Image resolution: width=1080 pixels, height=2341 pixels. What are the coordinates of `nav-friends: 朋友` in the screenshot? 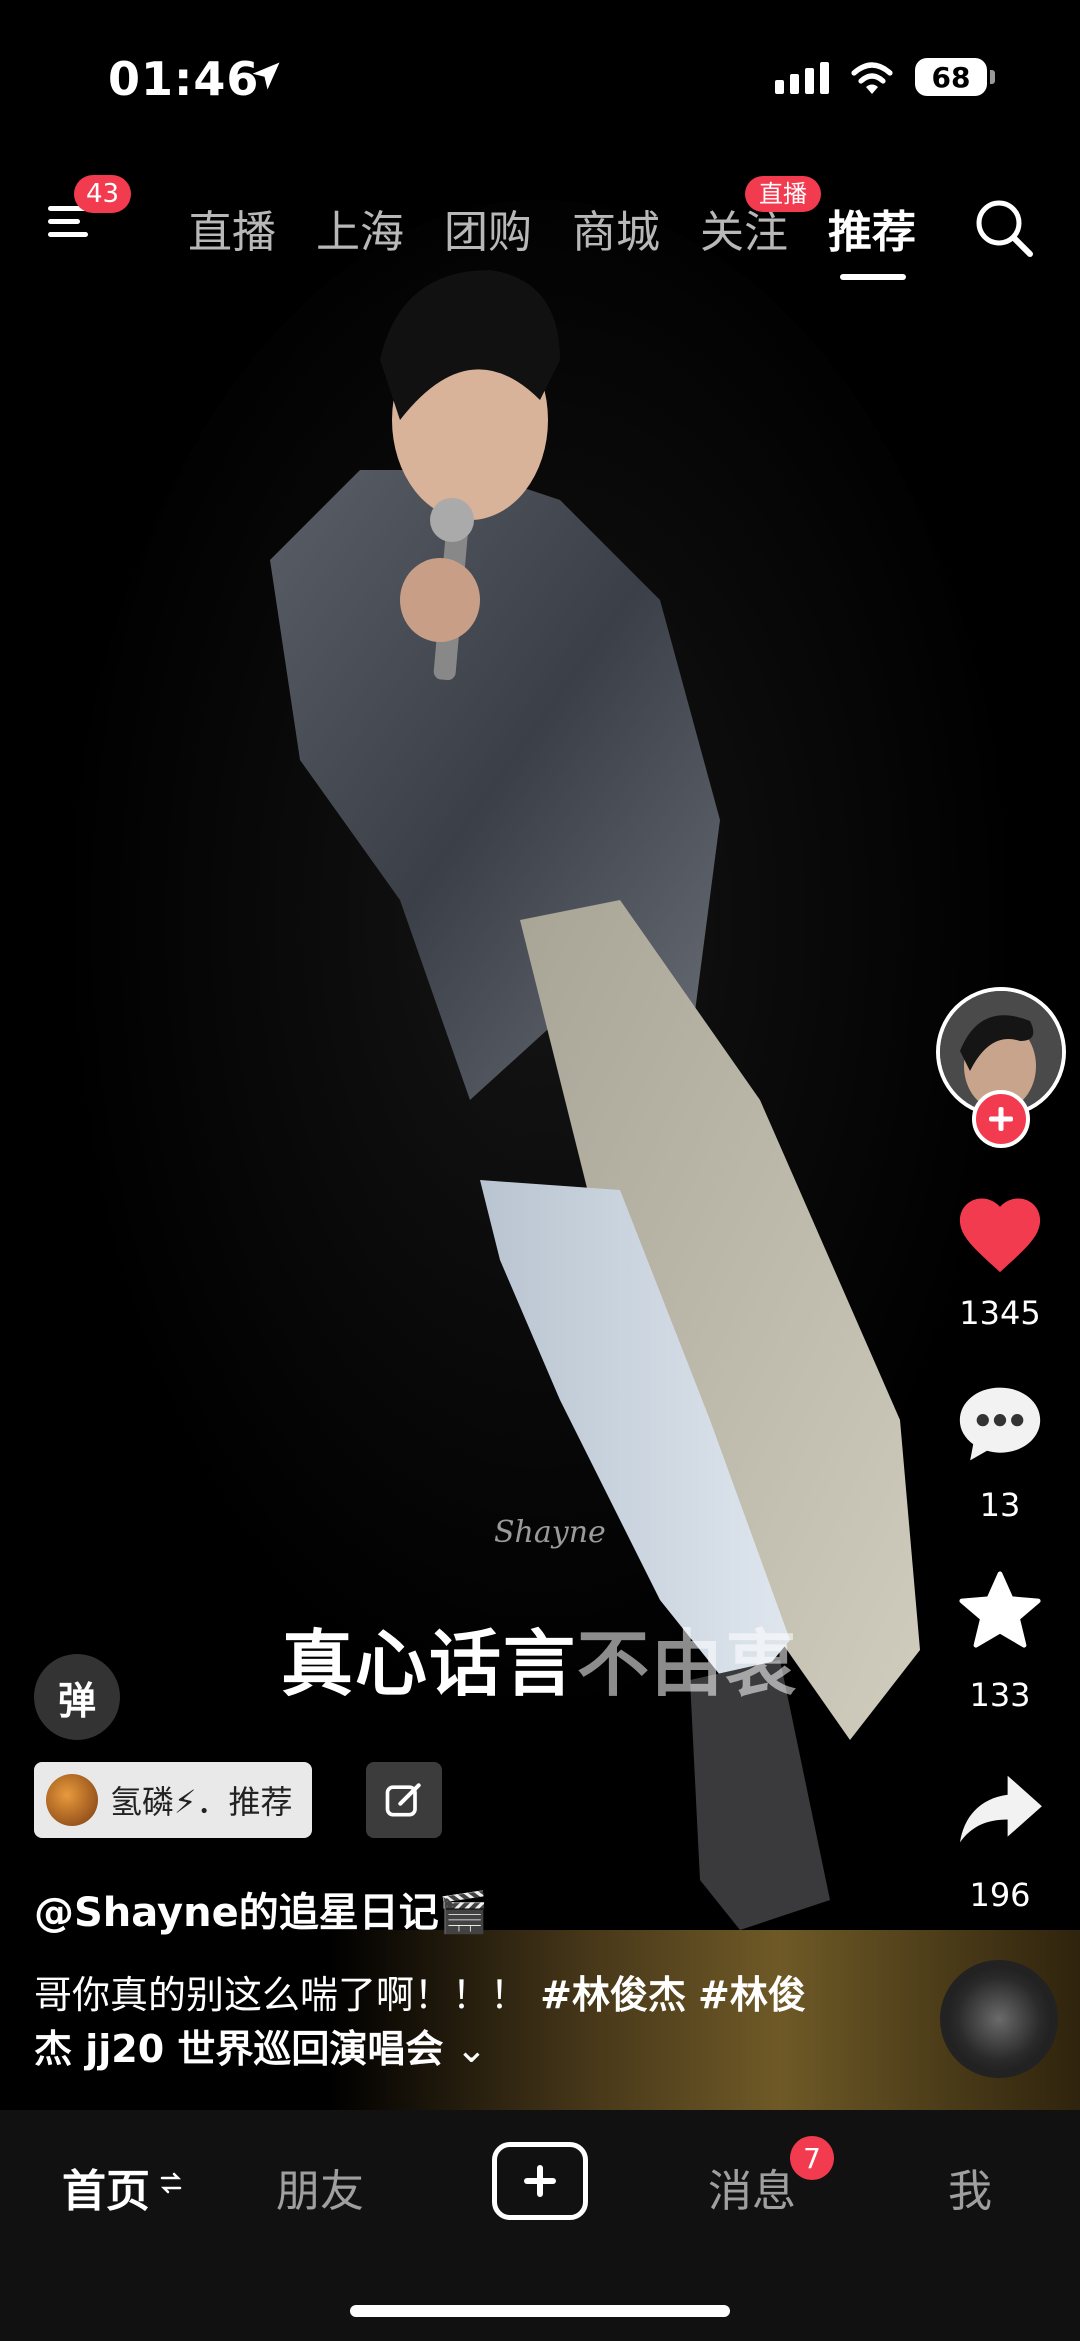 It's located at (320, 2187).